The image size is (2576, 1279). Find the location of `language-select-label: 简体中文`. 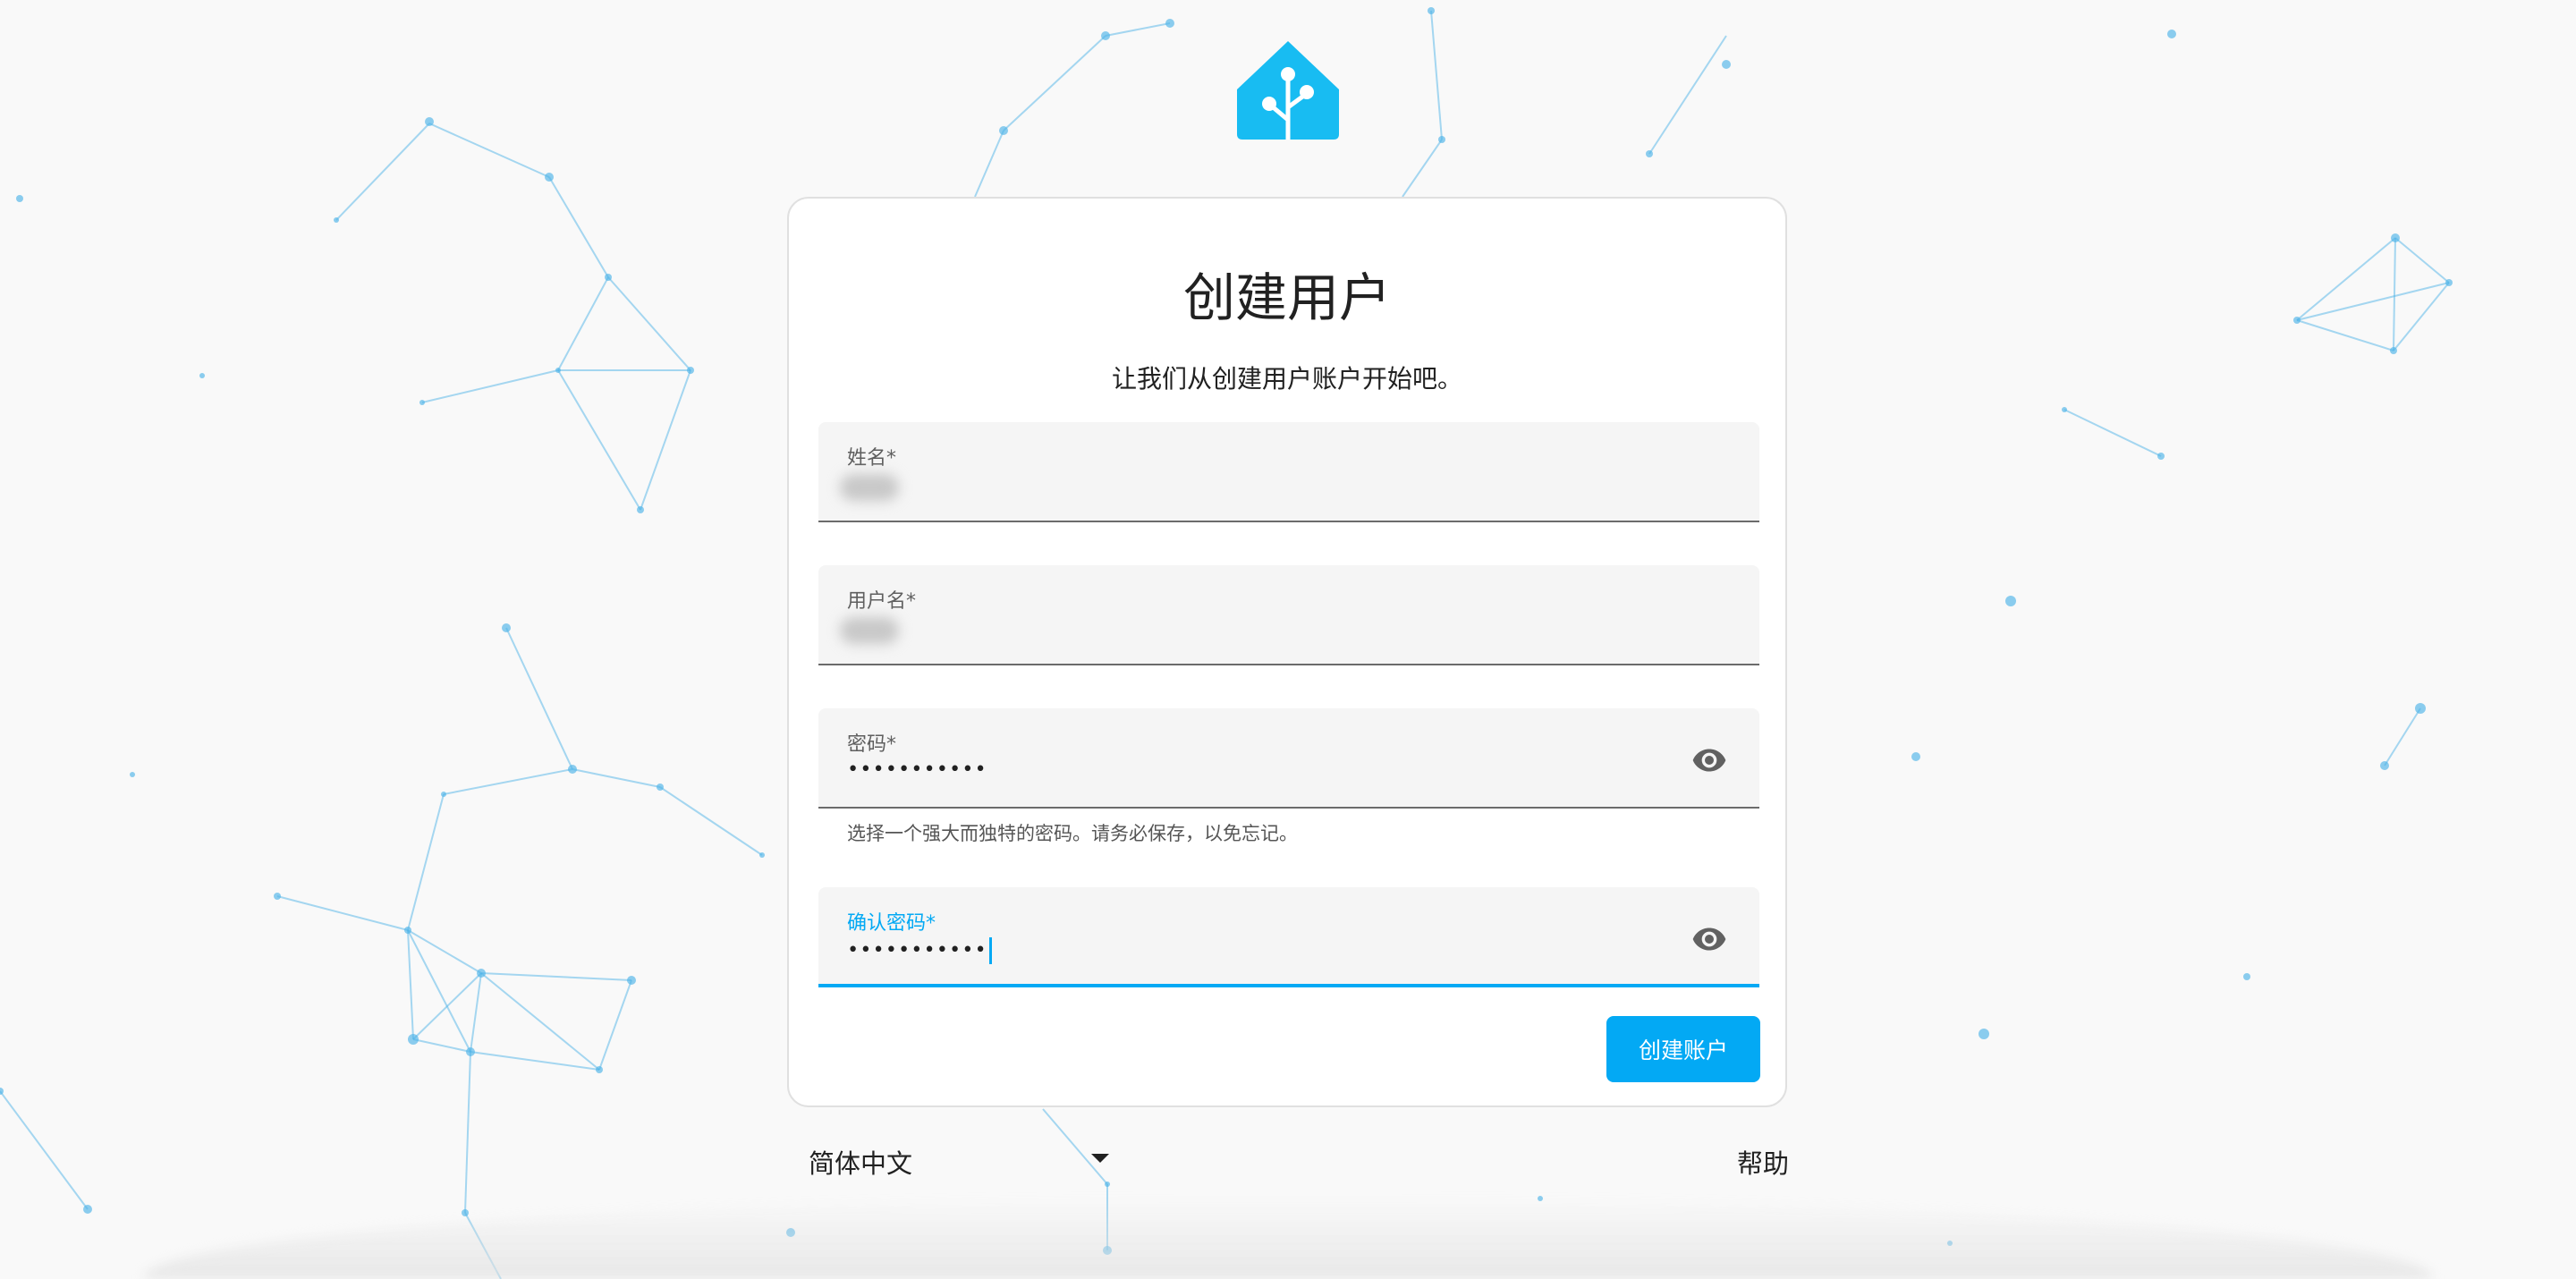

language-select-label: 简体中文 is located at coordinates (861, 1163).